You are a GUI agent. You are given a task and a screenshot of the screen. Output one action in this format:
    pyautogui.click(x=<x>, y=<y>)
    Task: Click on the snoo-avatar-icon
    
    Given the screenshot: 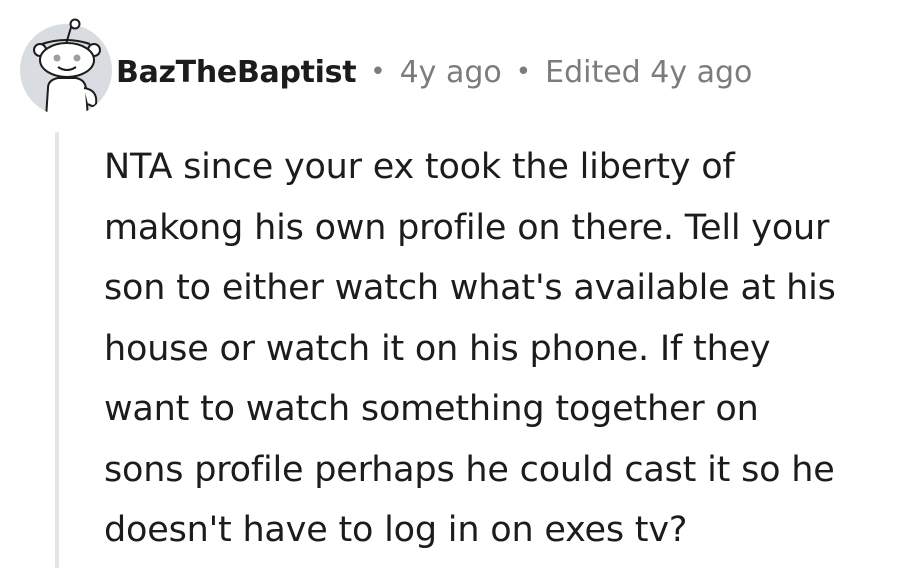 What is the action you would take?
    pyautogui.click(x=66, y=67)
    